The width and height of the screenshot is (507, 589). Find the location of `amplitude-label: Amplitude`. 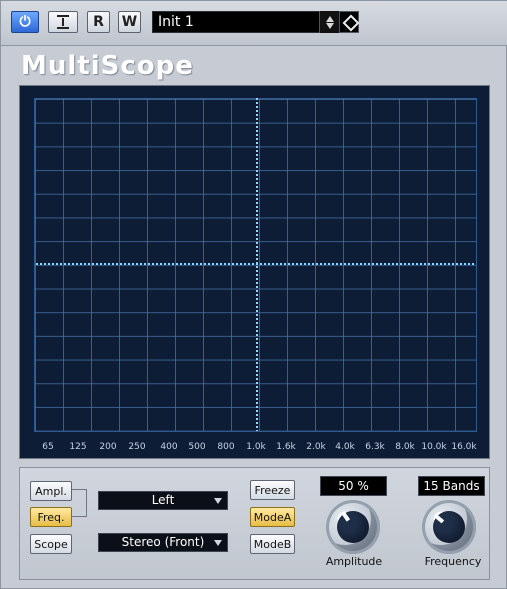

amplitude-label: Amplitude is located at coordinates (354, 561).